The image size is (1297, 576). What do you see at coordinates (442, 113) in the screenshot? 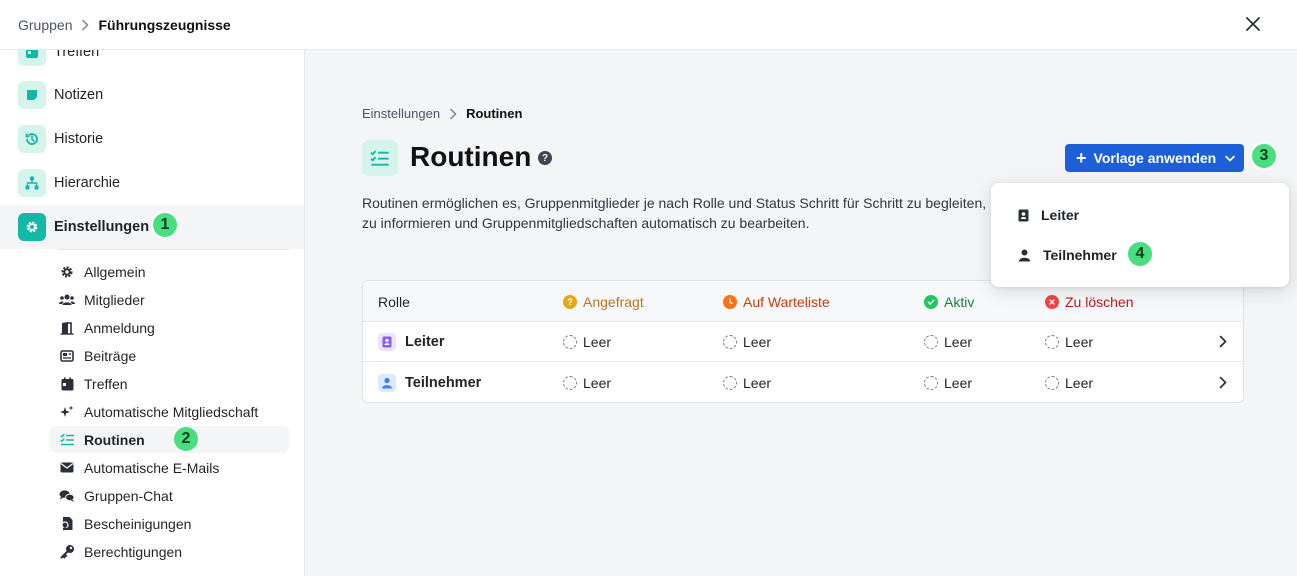
I see `main-breadcrumb: Einstellungen Routinen` at bounding box center [442, 113].